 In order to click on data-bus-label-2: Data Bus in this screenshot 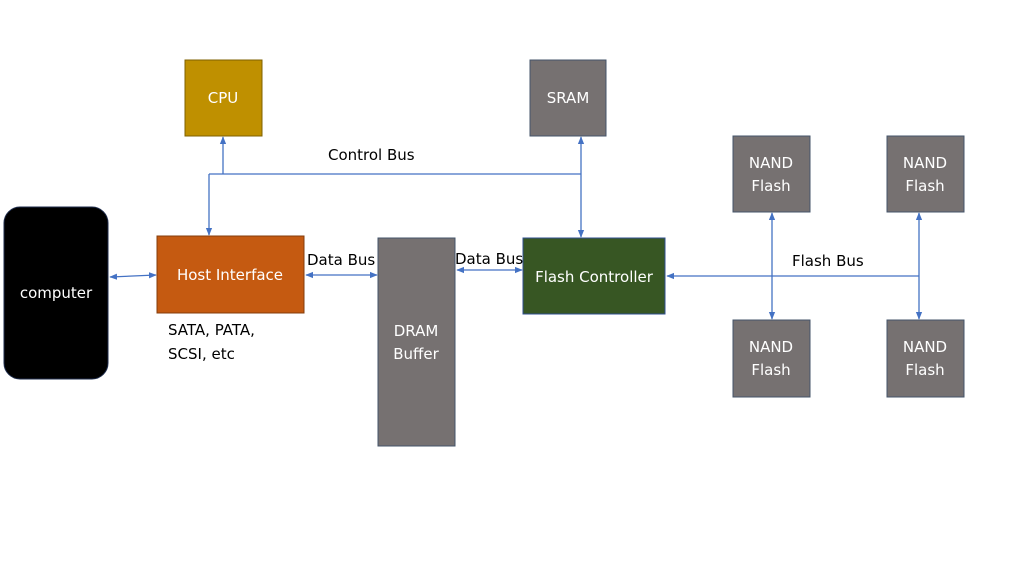, I will do `click(489, 259)`.